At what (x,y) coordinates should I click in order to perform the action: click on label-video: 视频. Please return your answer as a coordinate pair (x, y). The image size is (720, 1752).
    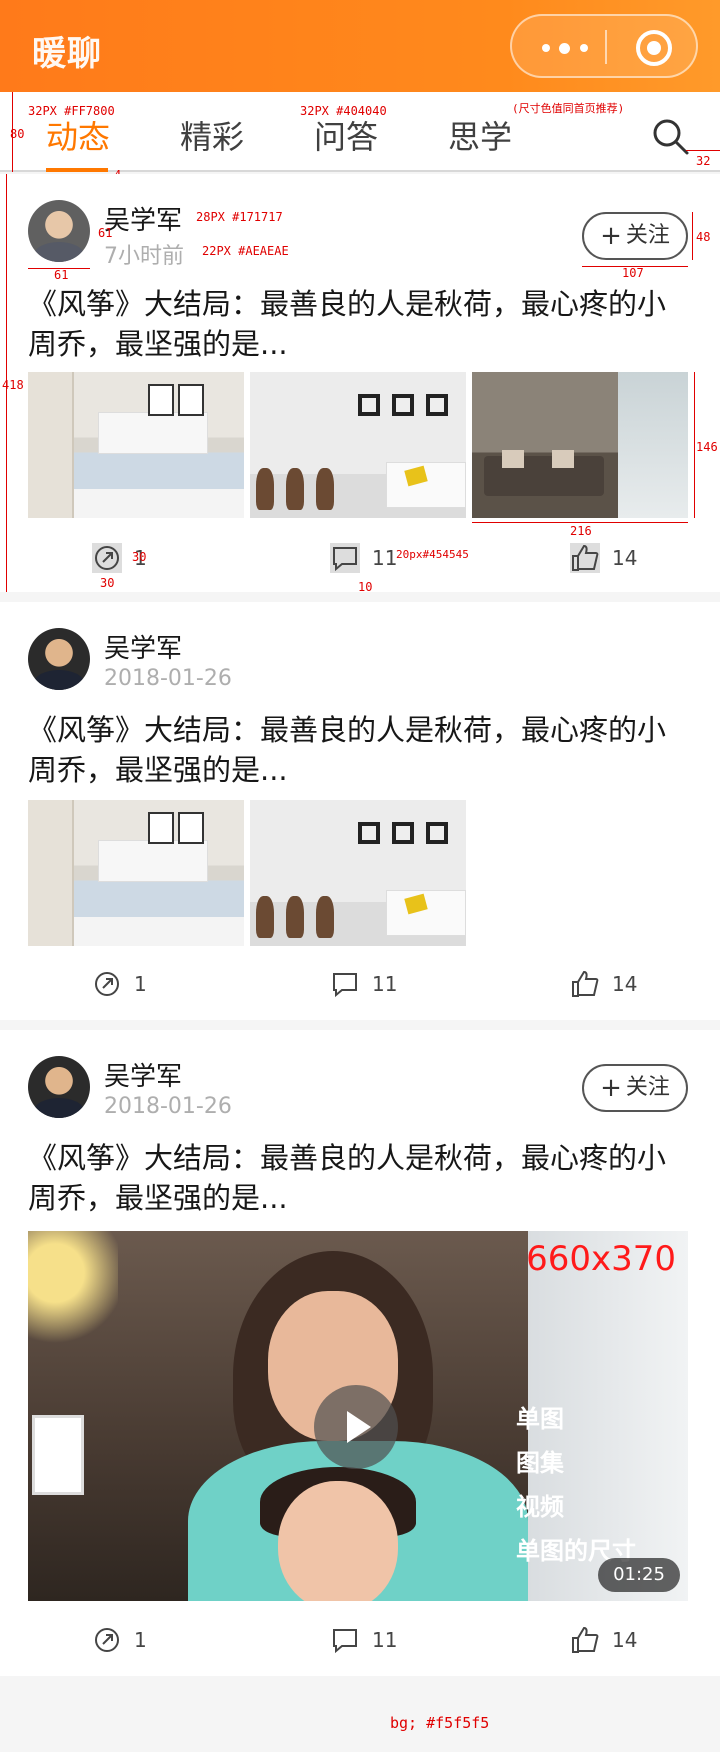
    Looking at the image, I should click on (540, 1507).